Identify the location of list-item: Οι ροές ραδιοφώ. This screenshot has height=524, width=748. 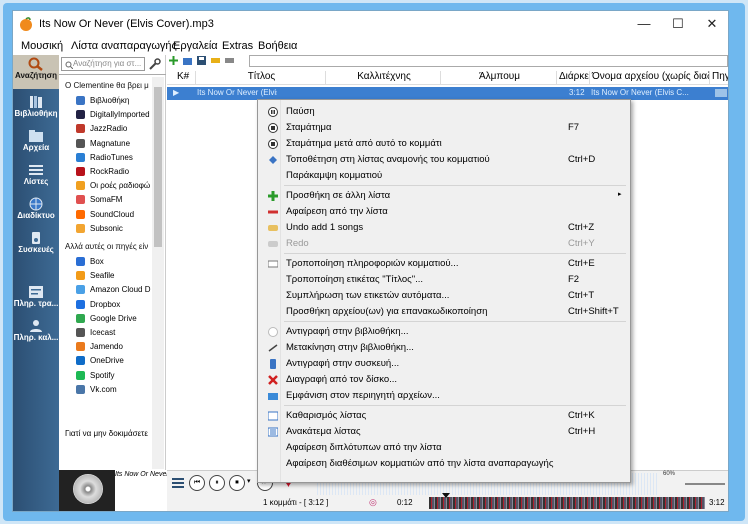
(116, 185).